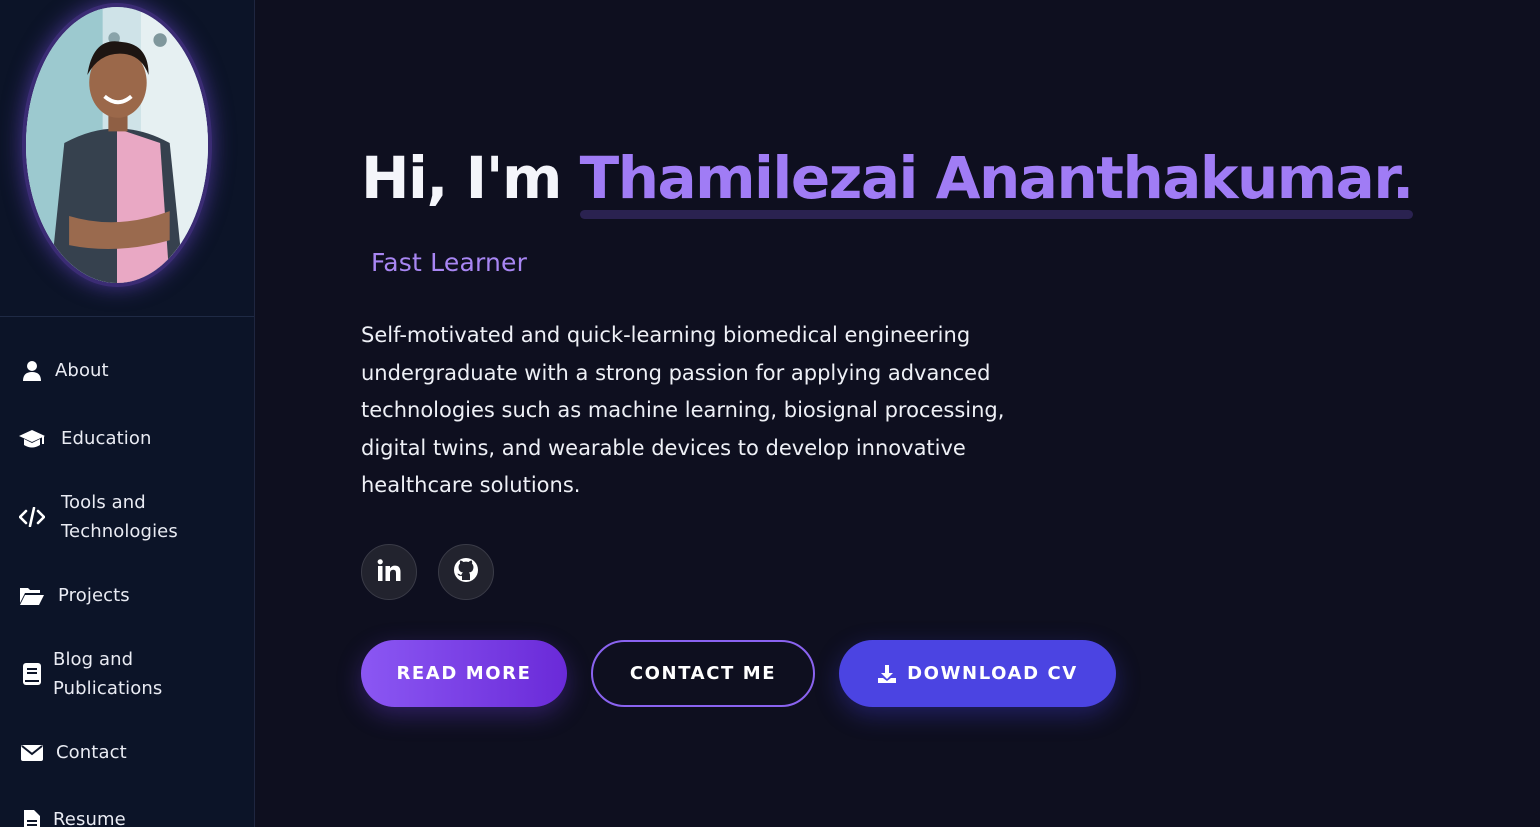  What do you see at coordinates (703, 673) in the screenshot?
I see `contact-me-button: CONTACT ME` at bounding box center [703, 673].